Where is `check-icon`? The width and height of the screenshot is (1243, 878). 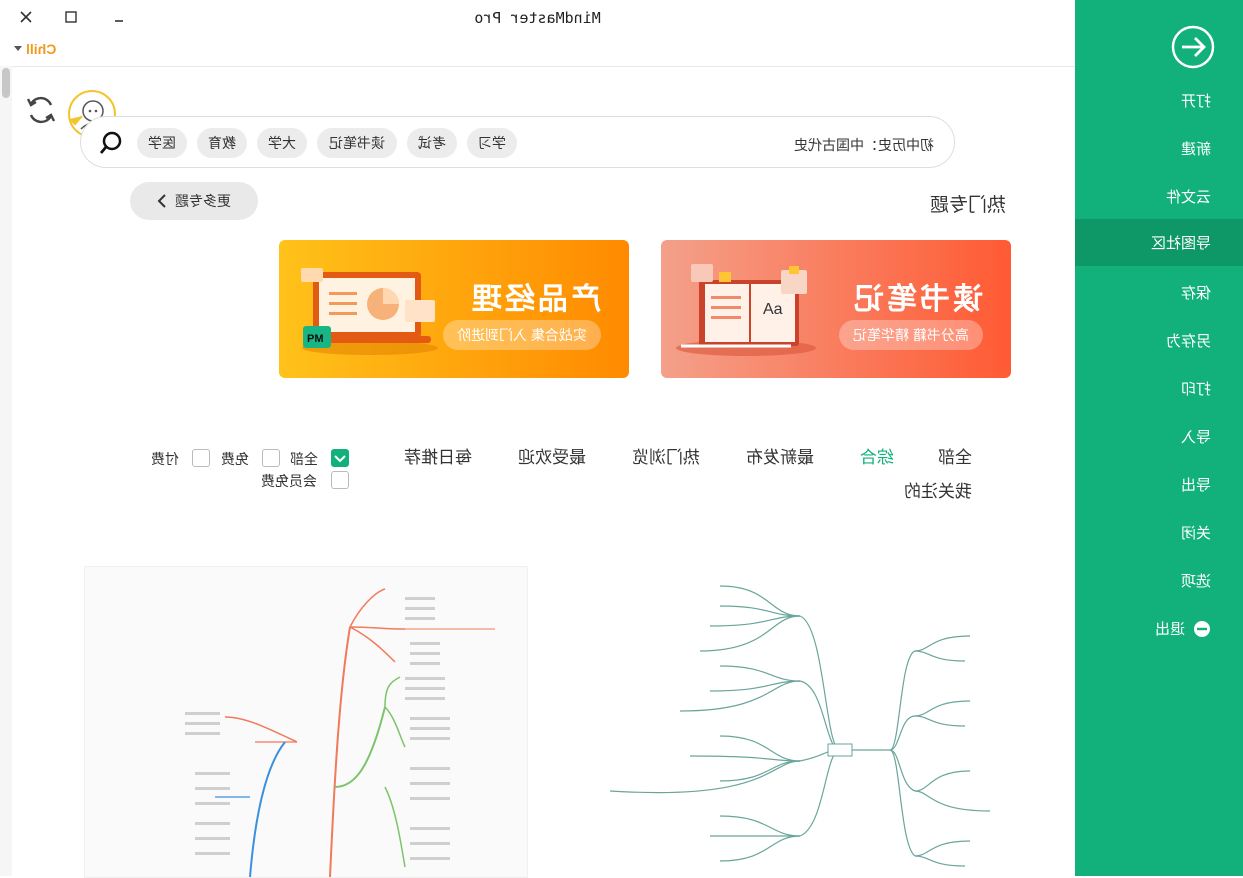 check-icon is located at coordinates (340, 459).